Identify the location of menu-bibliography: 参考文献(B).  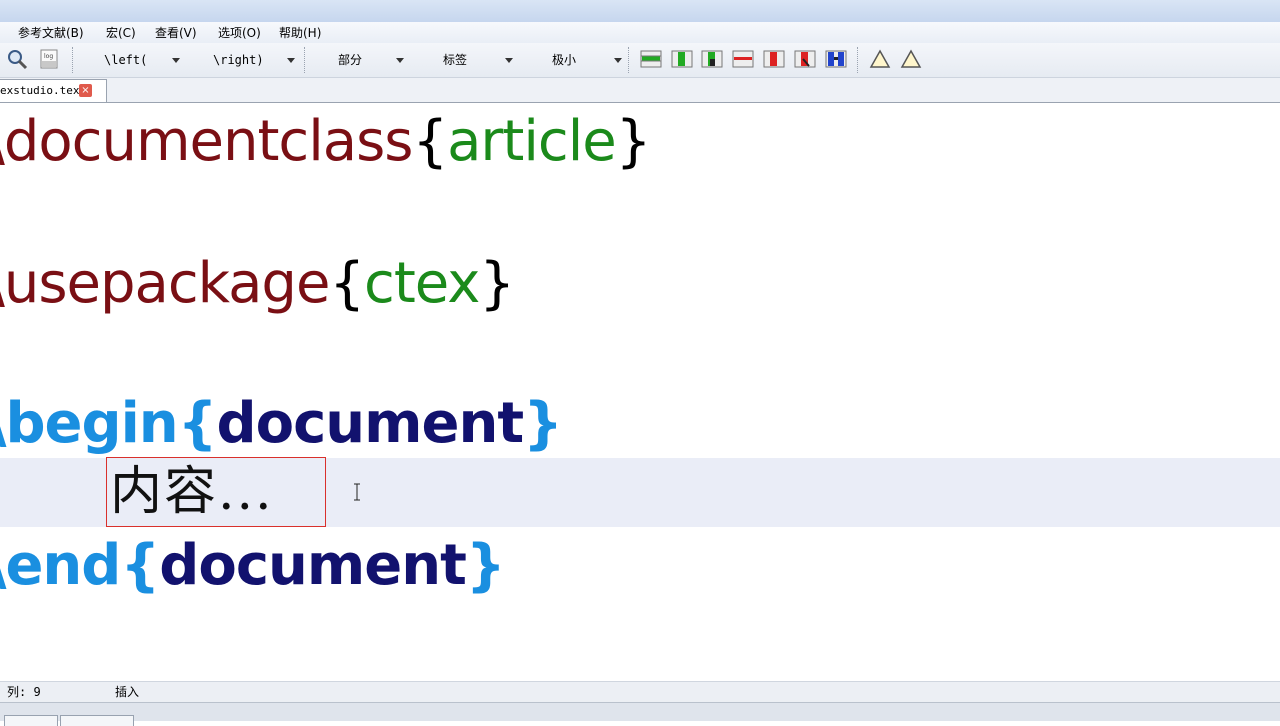
(51, 33).